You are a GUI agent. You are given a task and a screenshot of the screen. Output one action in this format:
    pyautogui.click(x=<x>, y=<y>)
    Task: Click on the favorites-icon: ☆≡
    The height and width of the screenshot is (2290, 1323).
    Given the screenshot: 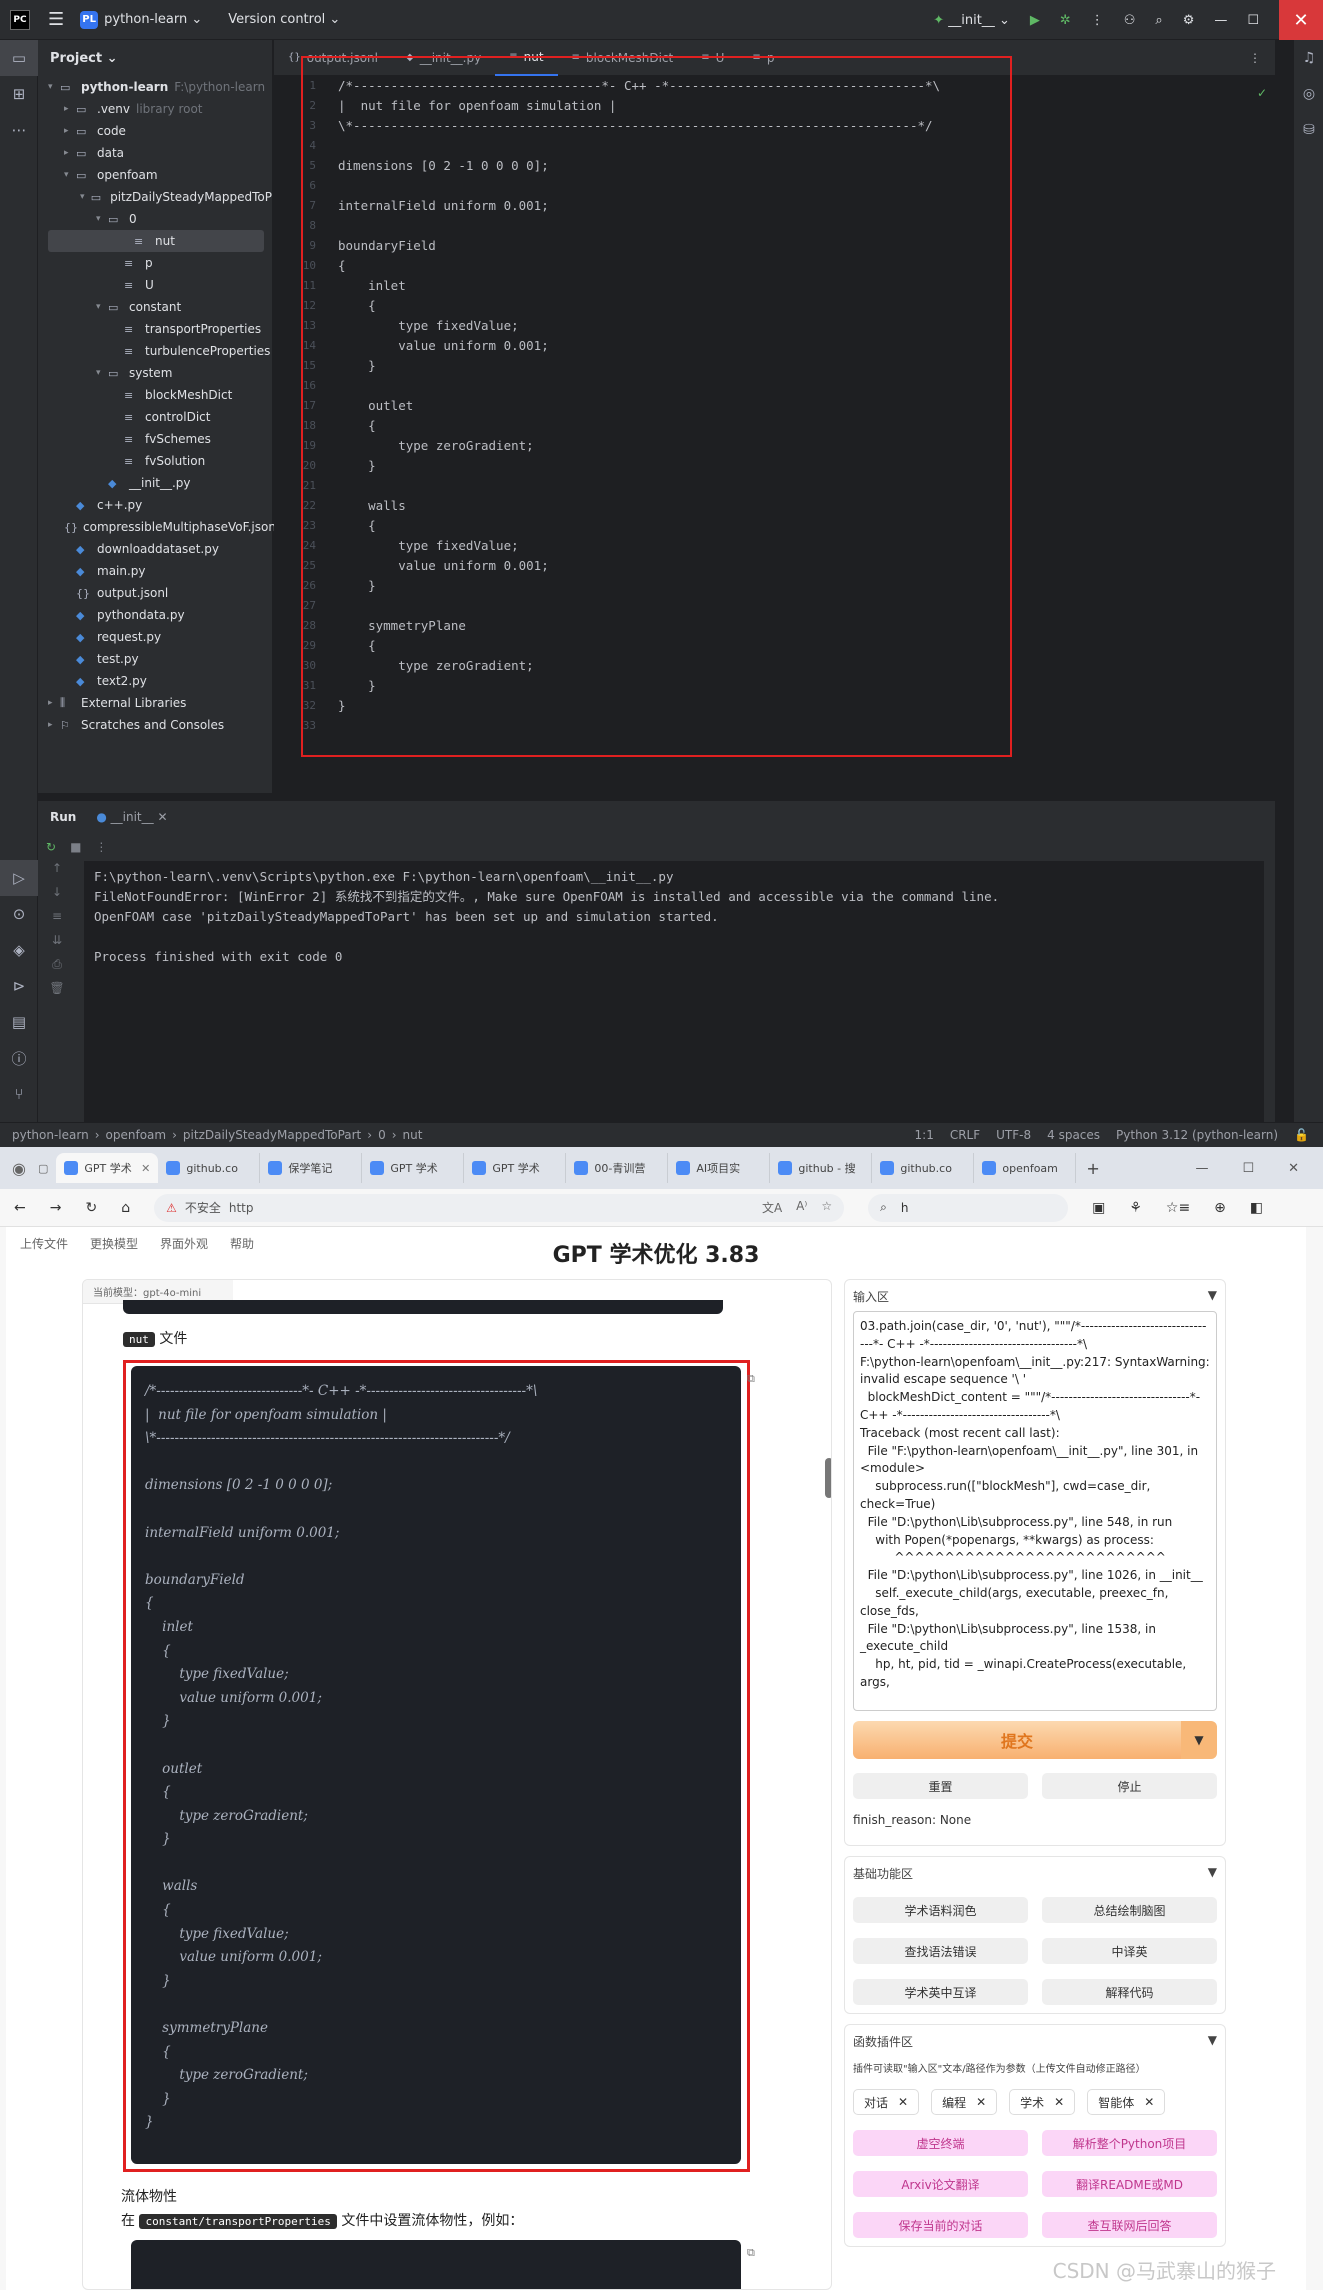 What is the action you would take?
    pyautogui.click(x=1178, y=1208)
    